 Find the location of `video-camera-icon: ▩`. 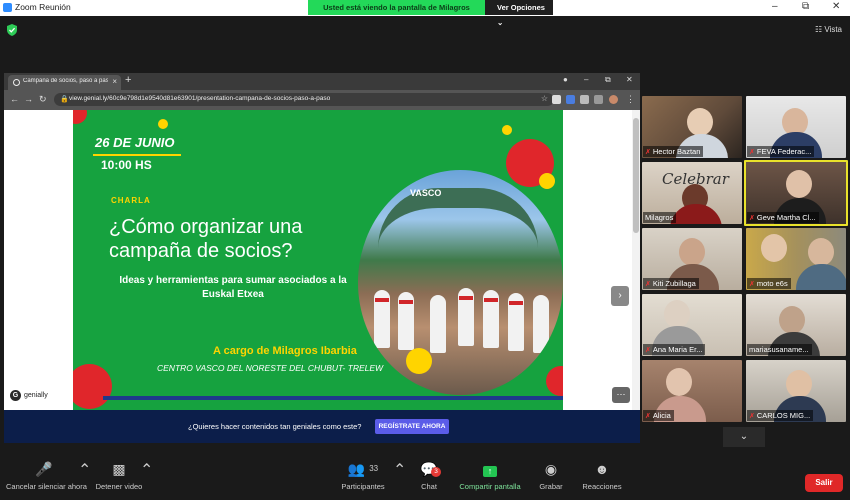

video-camera-icon: ▩ is located at coordinates (119, 469).